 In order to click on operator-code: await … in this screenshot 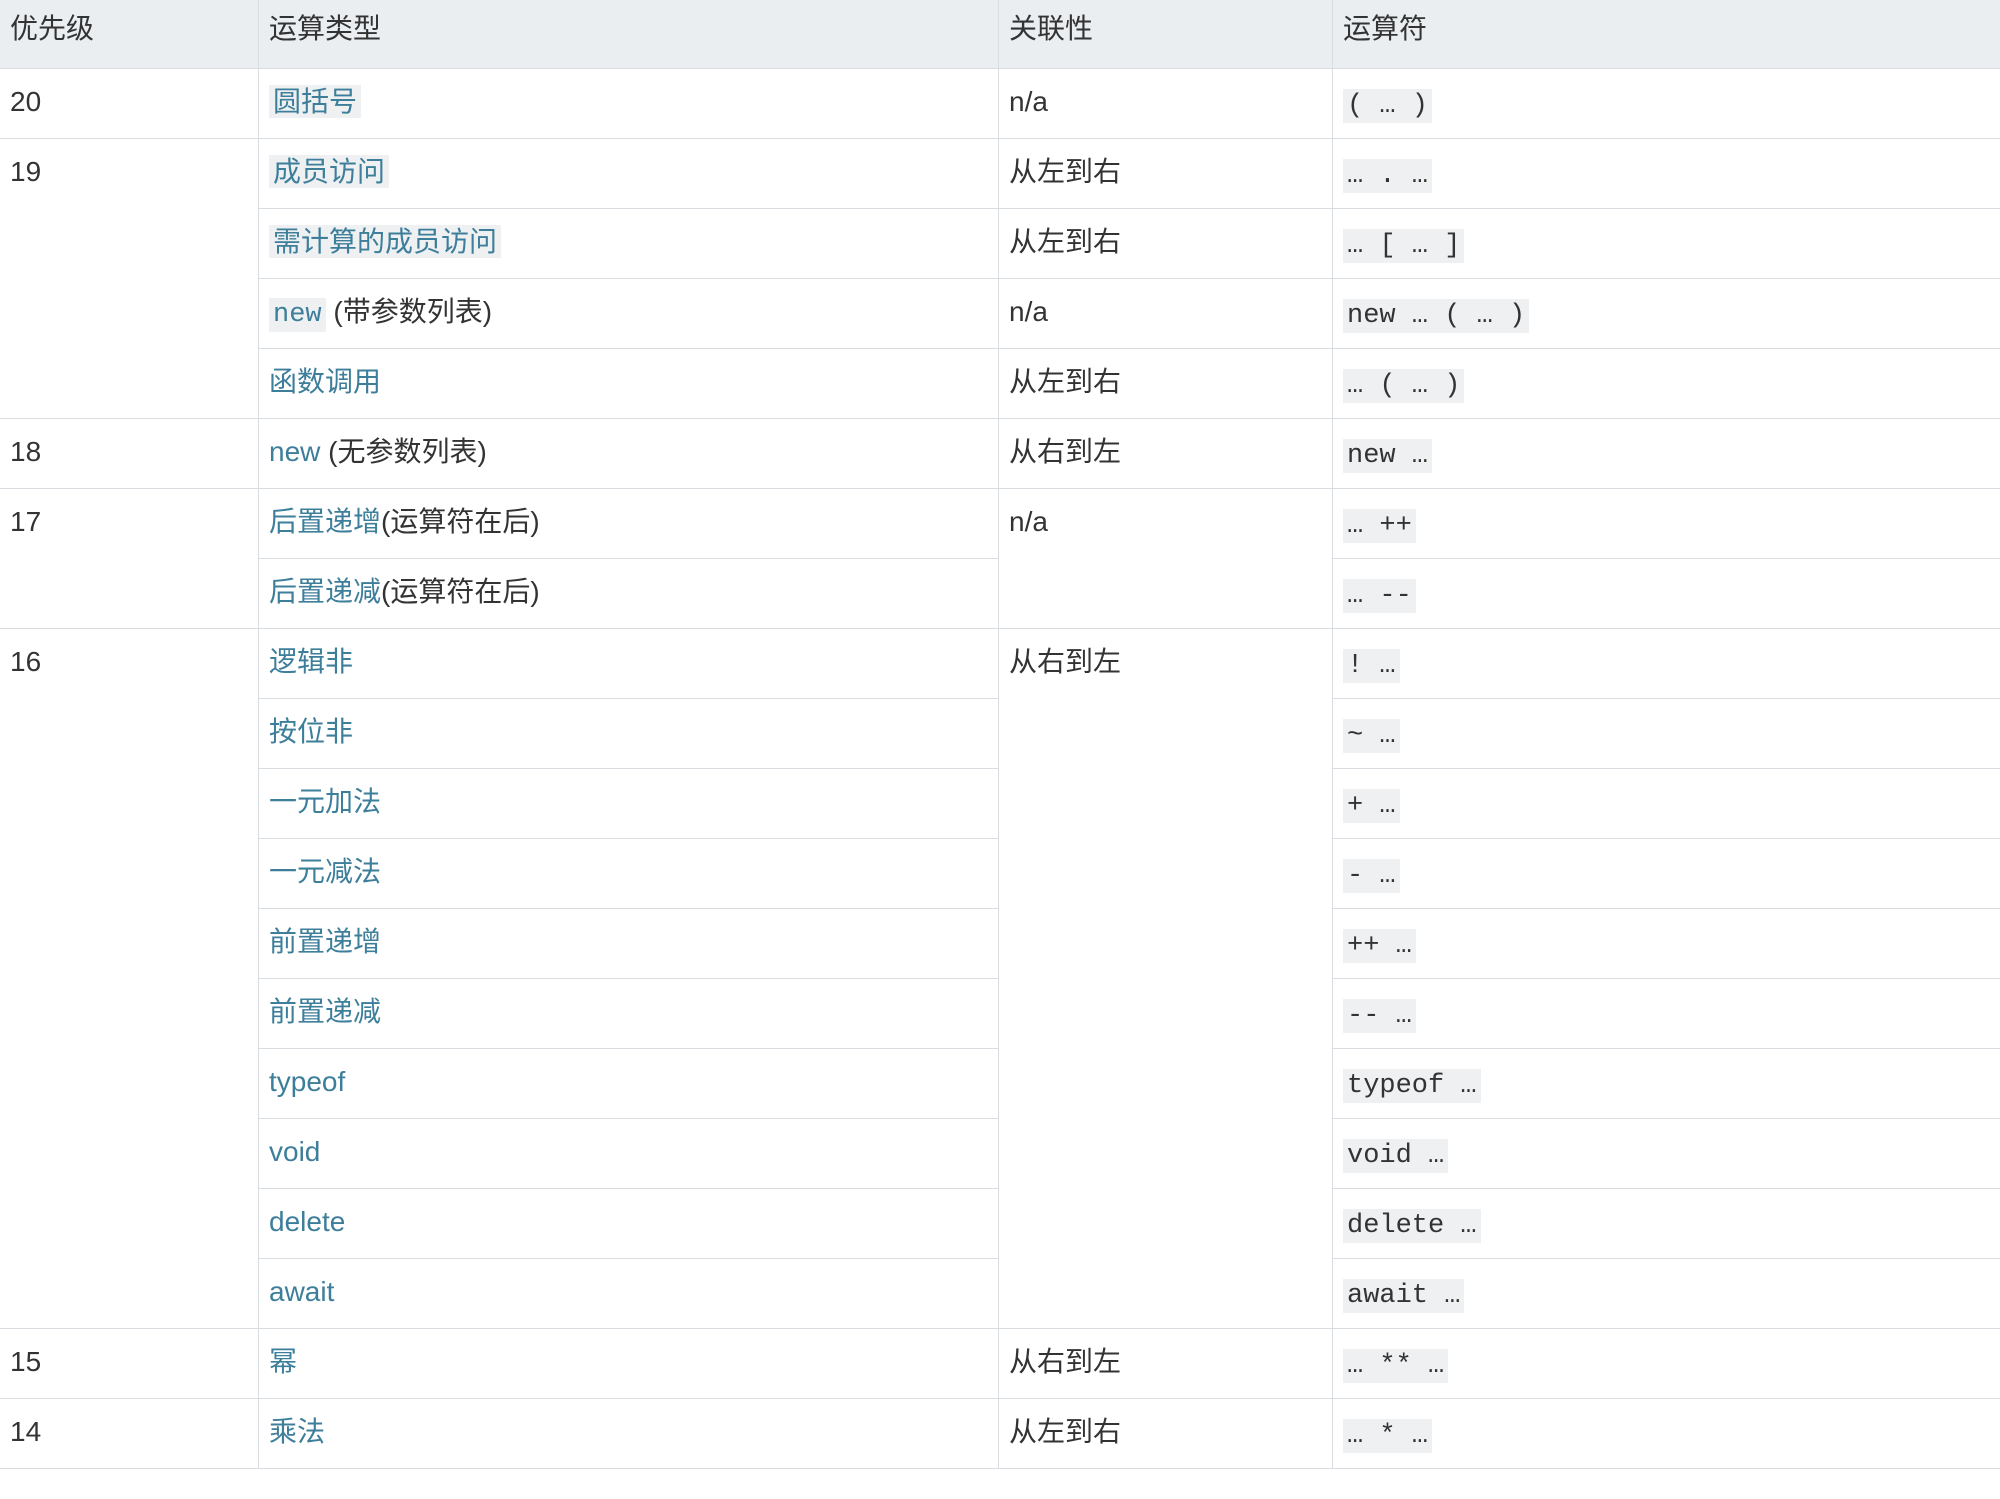, I will do `click(1404, 1296)`.